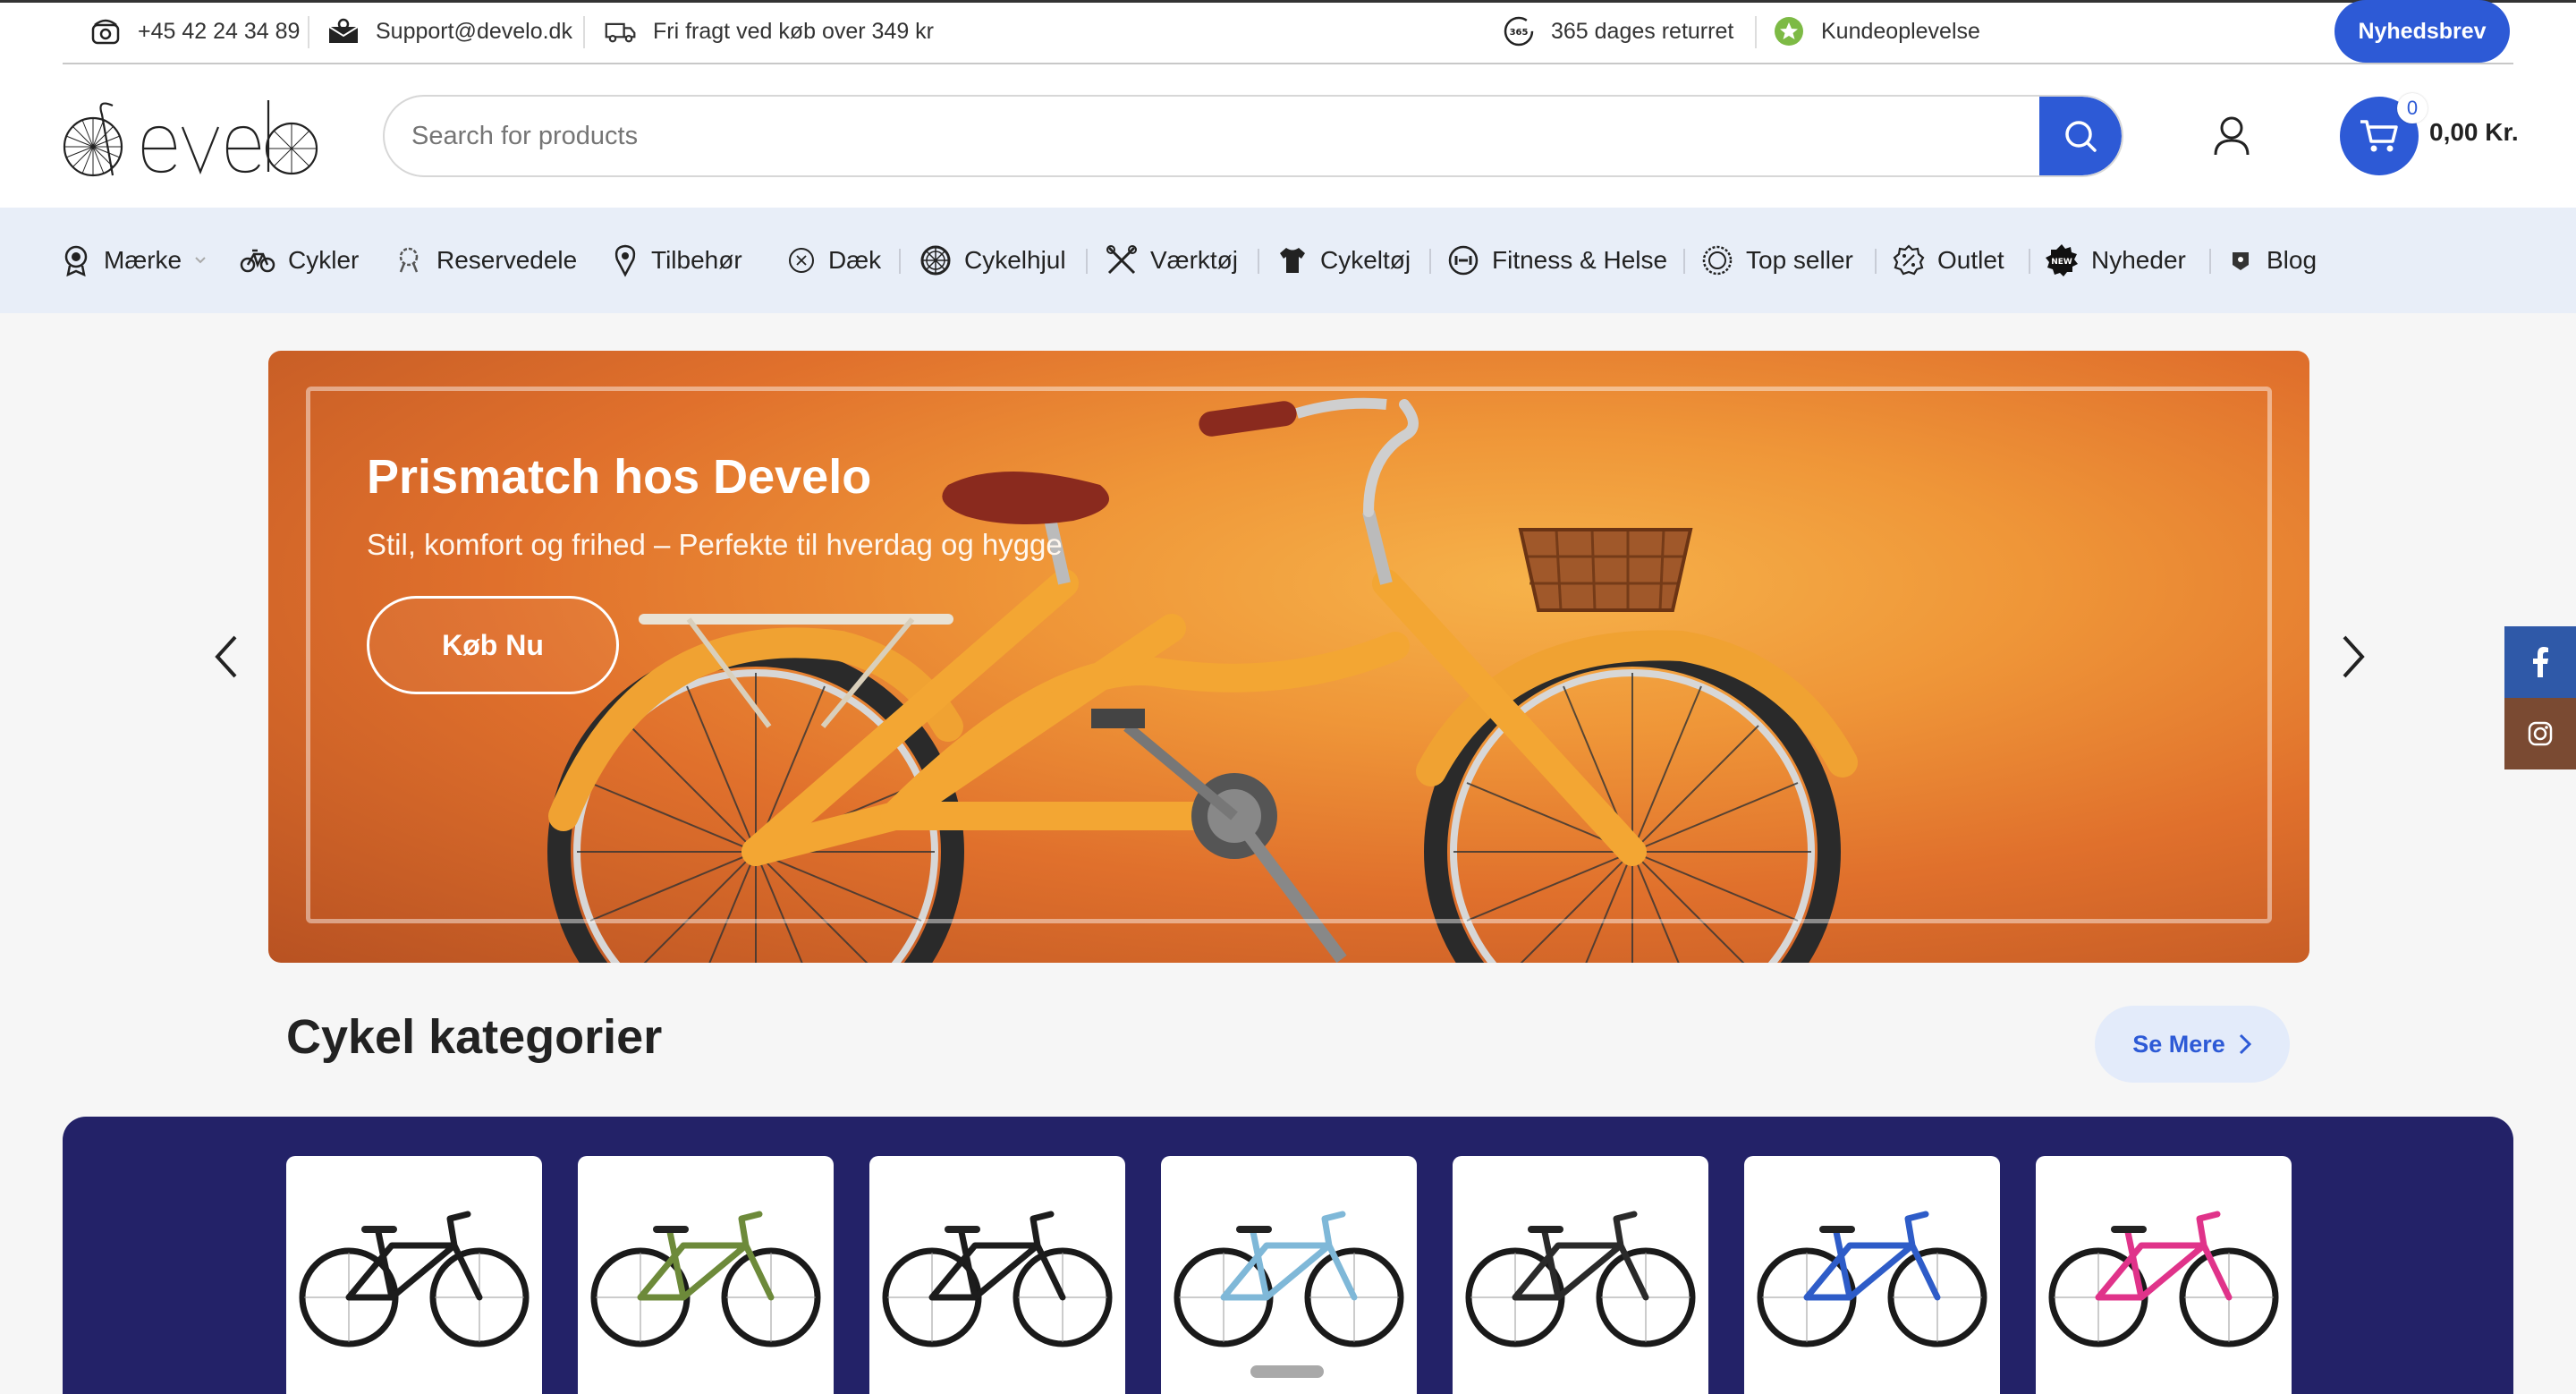 Image resolution: width=2576 pixels, height=1394 pixels. Describe the element at coordinates (1717, 260) in the screenshot. I see `badge-icon` at that location.